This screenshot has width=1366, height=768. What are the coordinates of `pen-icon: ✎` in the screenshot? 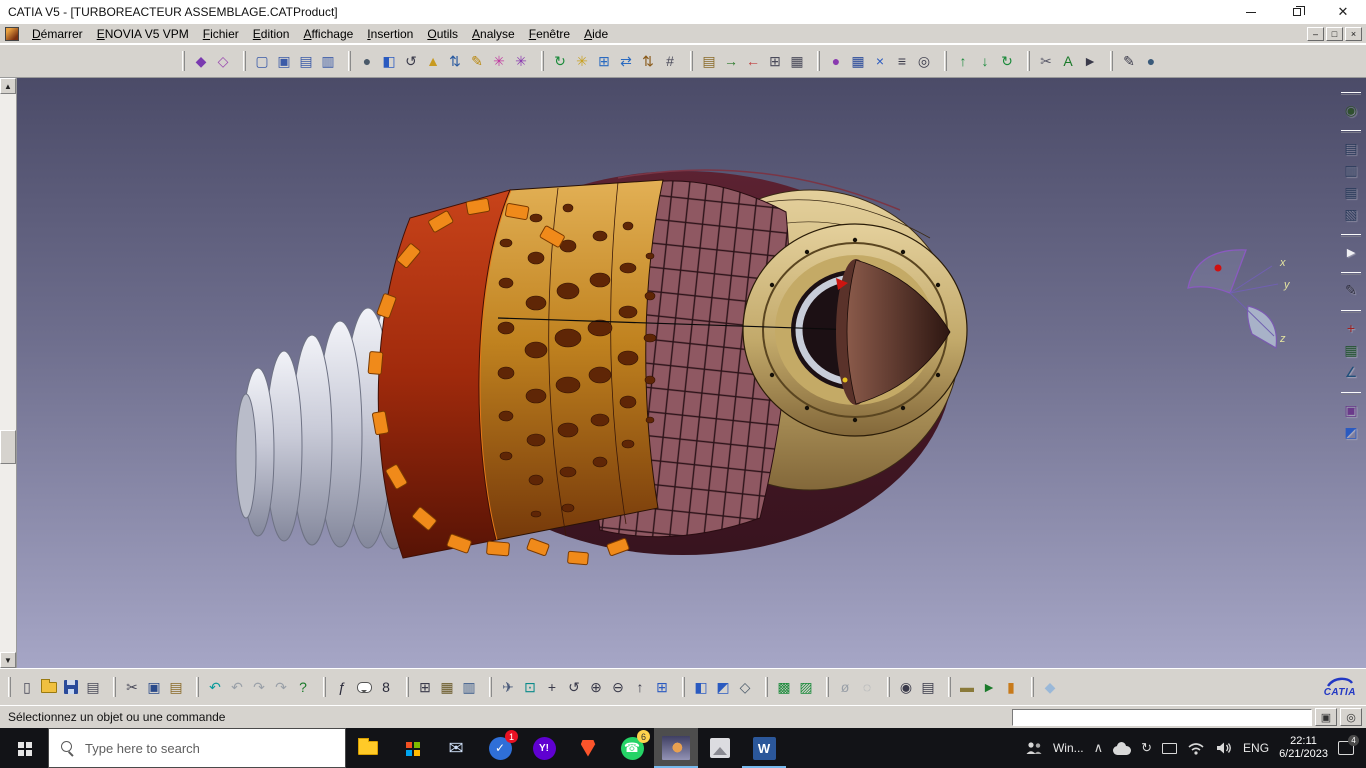 It's located at (1129, 61).